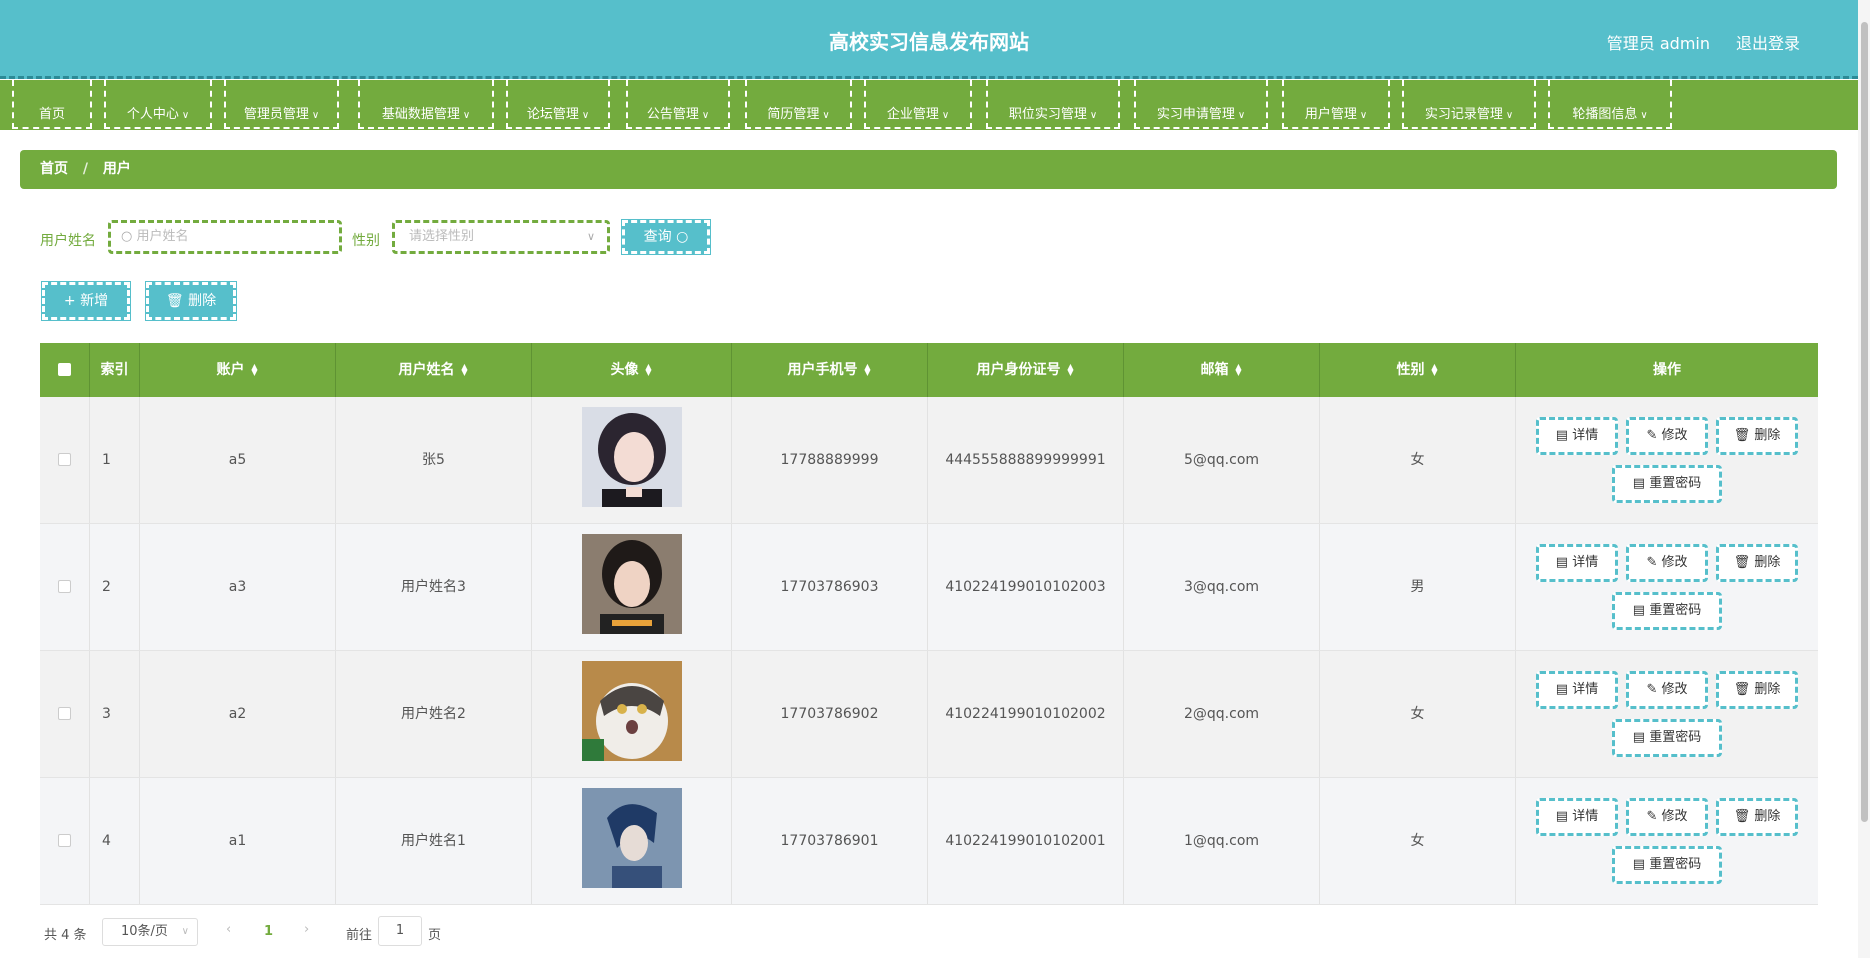 This screenshot has height=958, width=1872. What do you see at coordinates (1222, 841) in the screenshot?
I see `cell-email: 1@qq.com` at bounding box center [1222, 841].